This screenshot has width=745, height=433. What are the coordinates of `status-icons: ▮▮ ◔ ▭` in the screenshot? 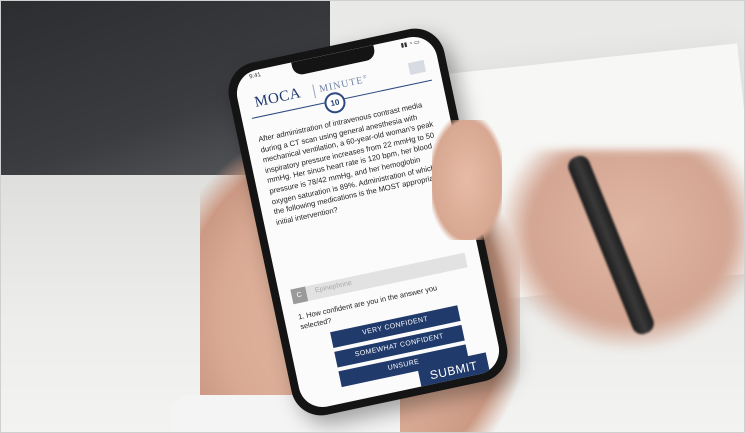 It's located at (410, 44).